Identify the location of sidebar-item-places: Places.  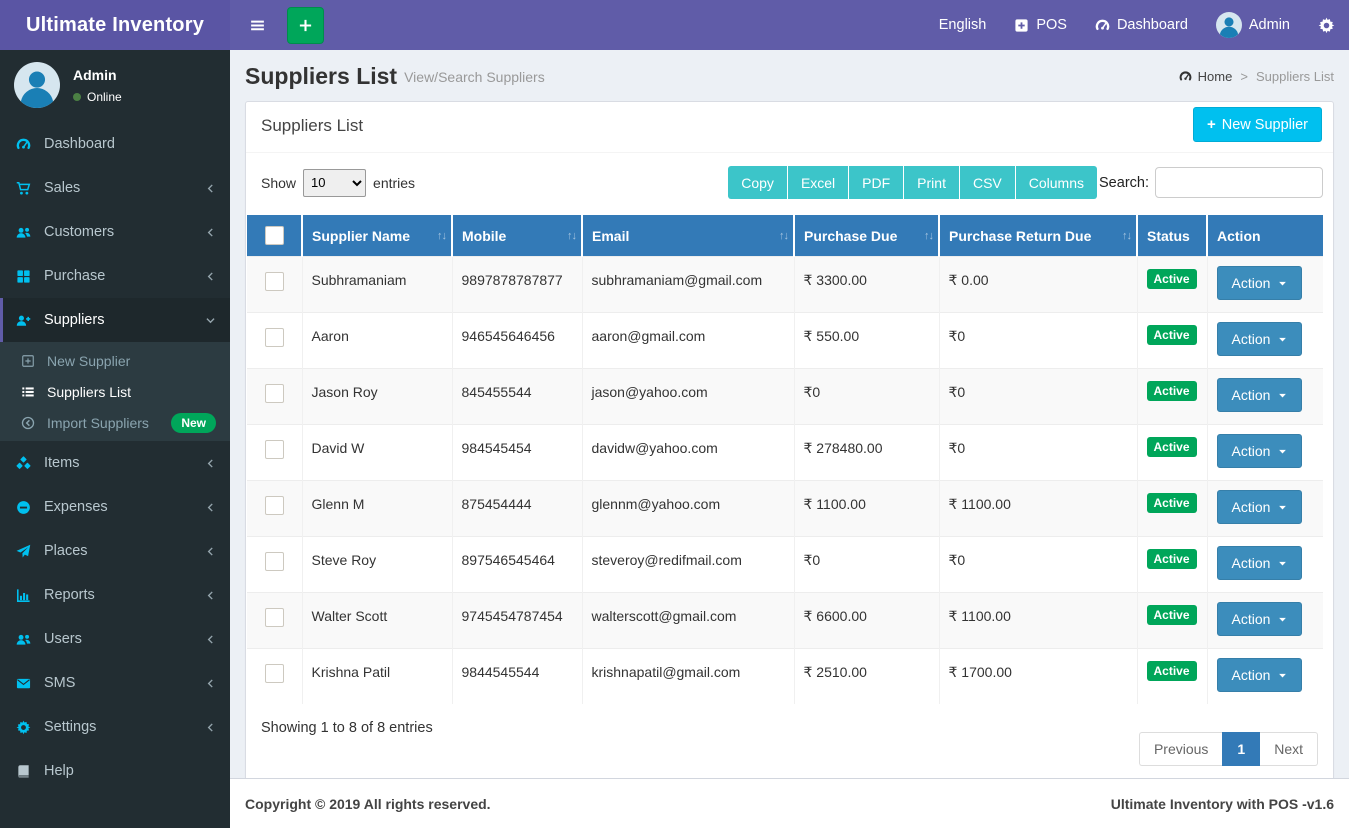
(115, 551).